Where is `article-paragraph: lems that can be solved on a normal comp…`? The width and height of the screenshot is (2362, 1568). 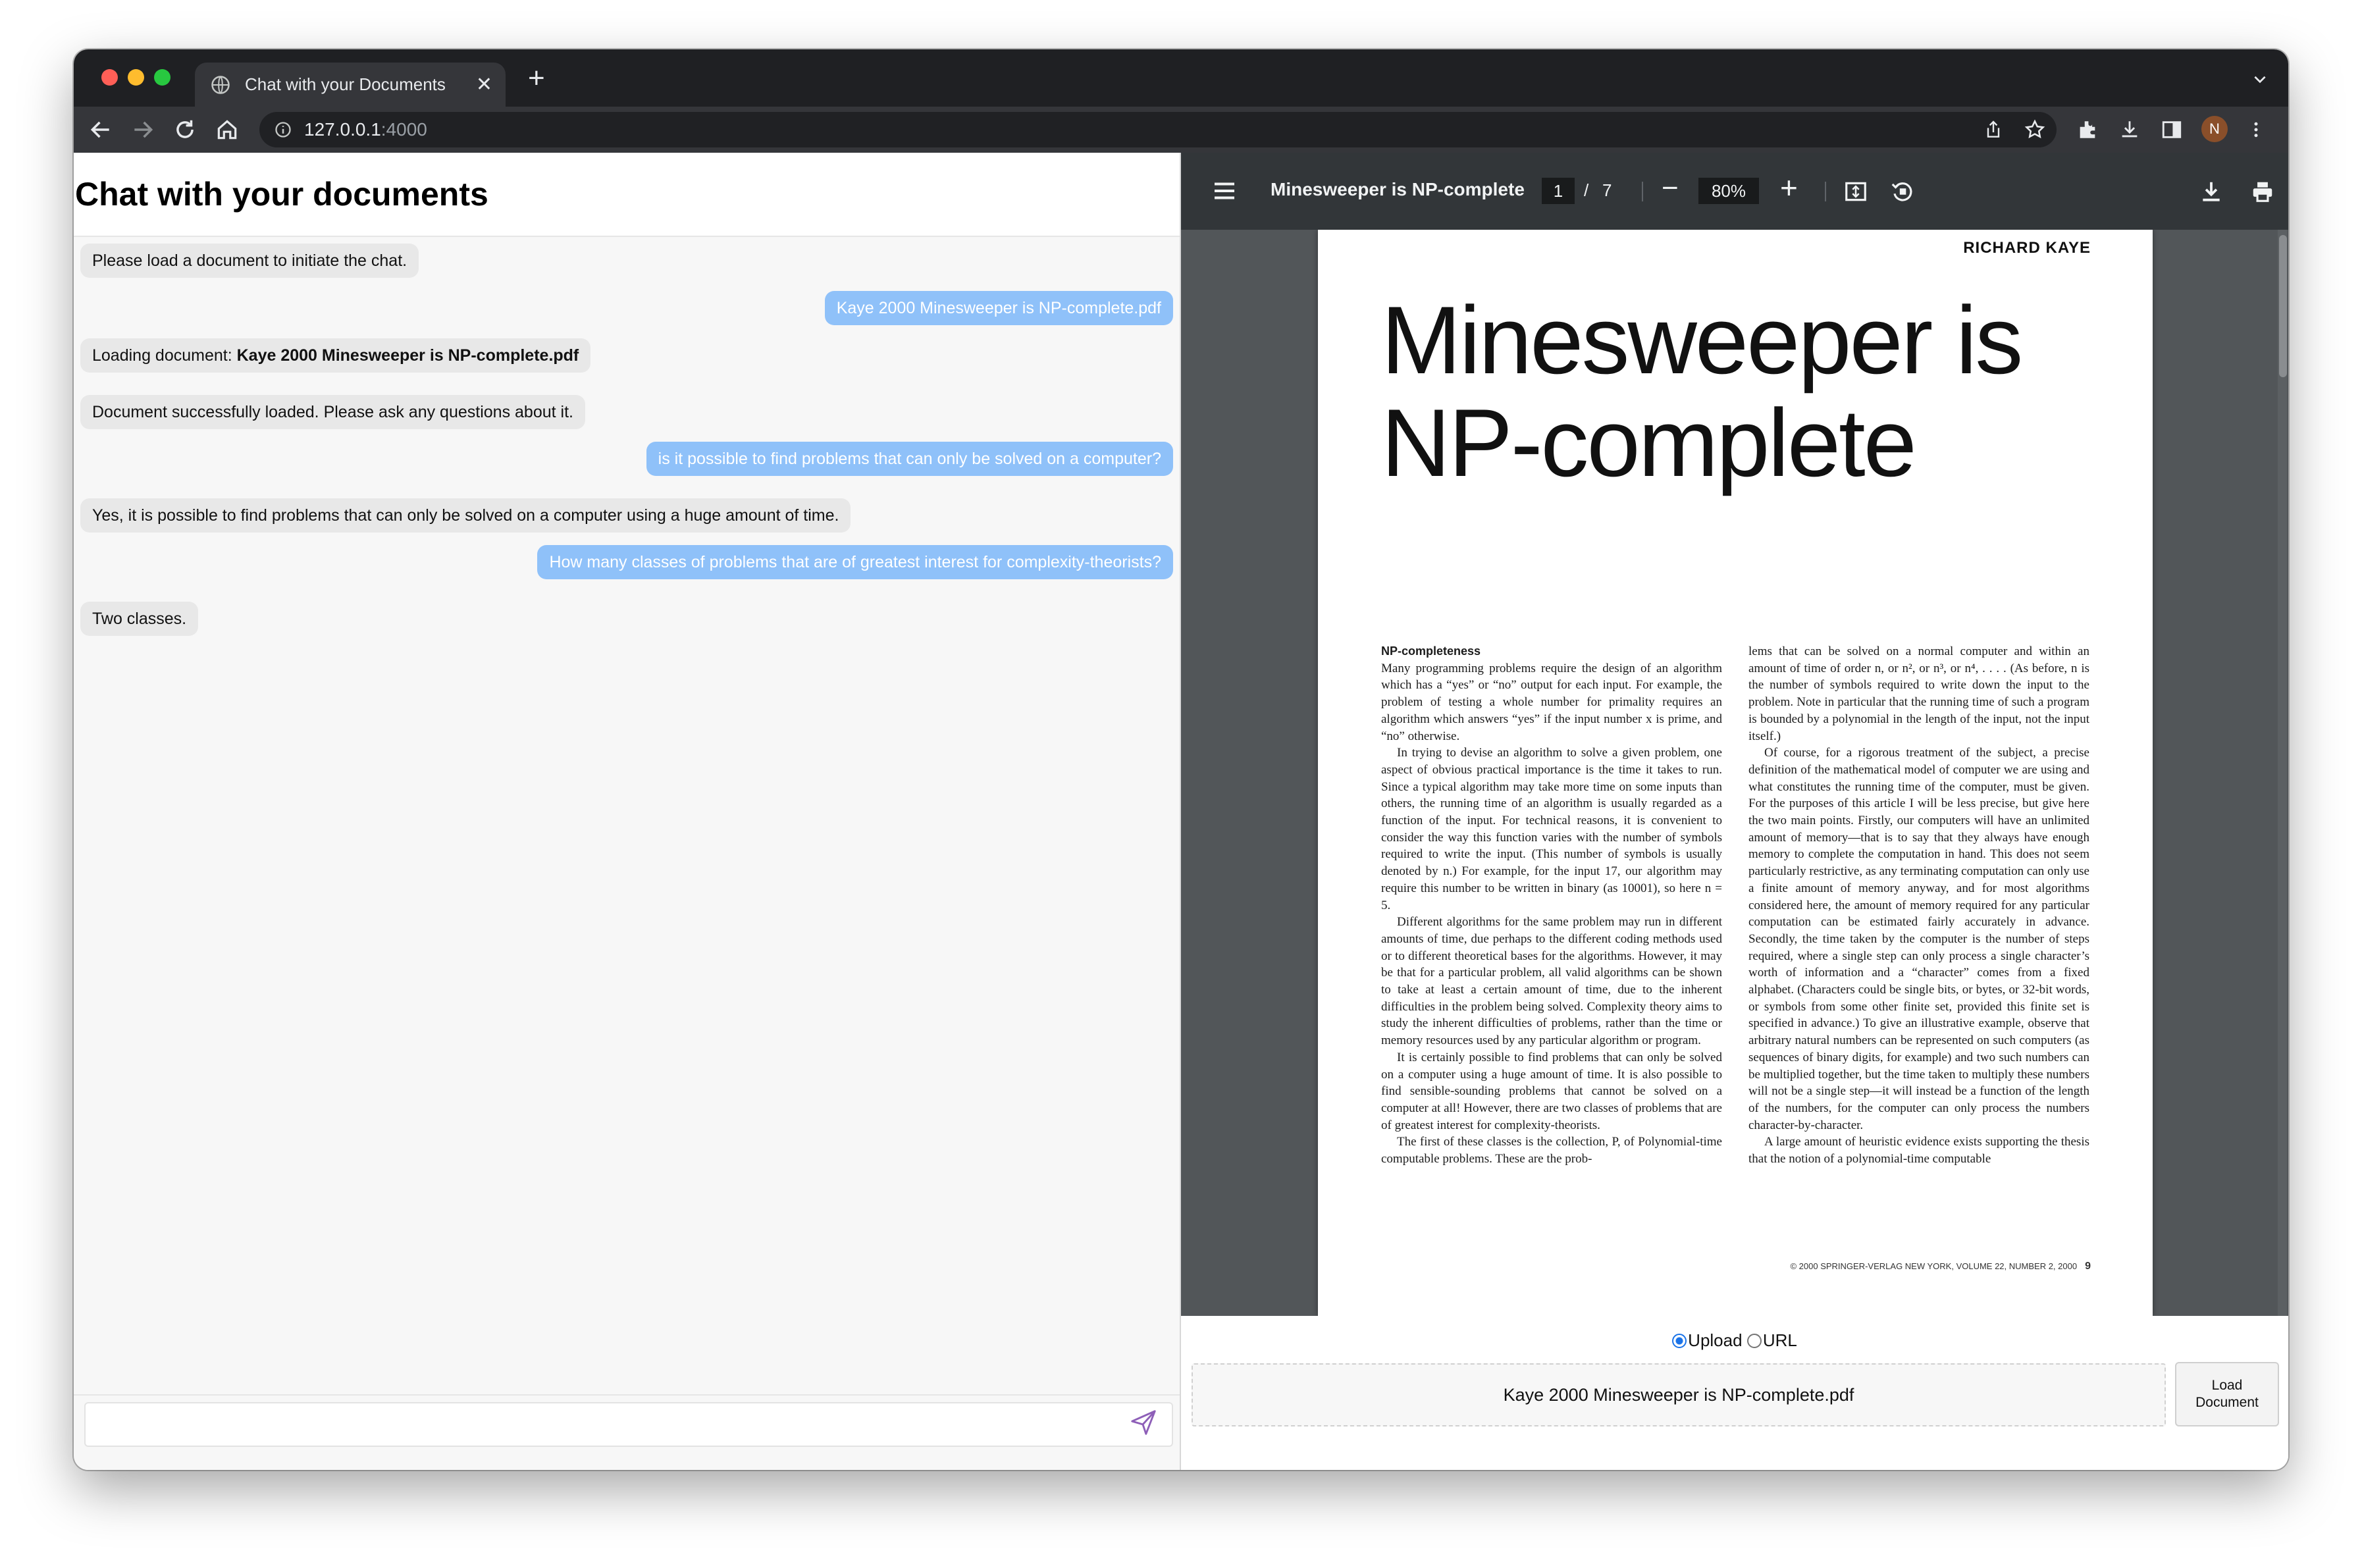 article-paragraph: lems that can be solved on a normal comp… is located at coordinates (1918, 693).